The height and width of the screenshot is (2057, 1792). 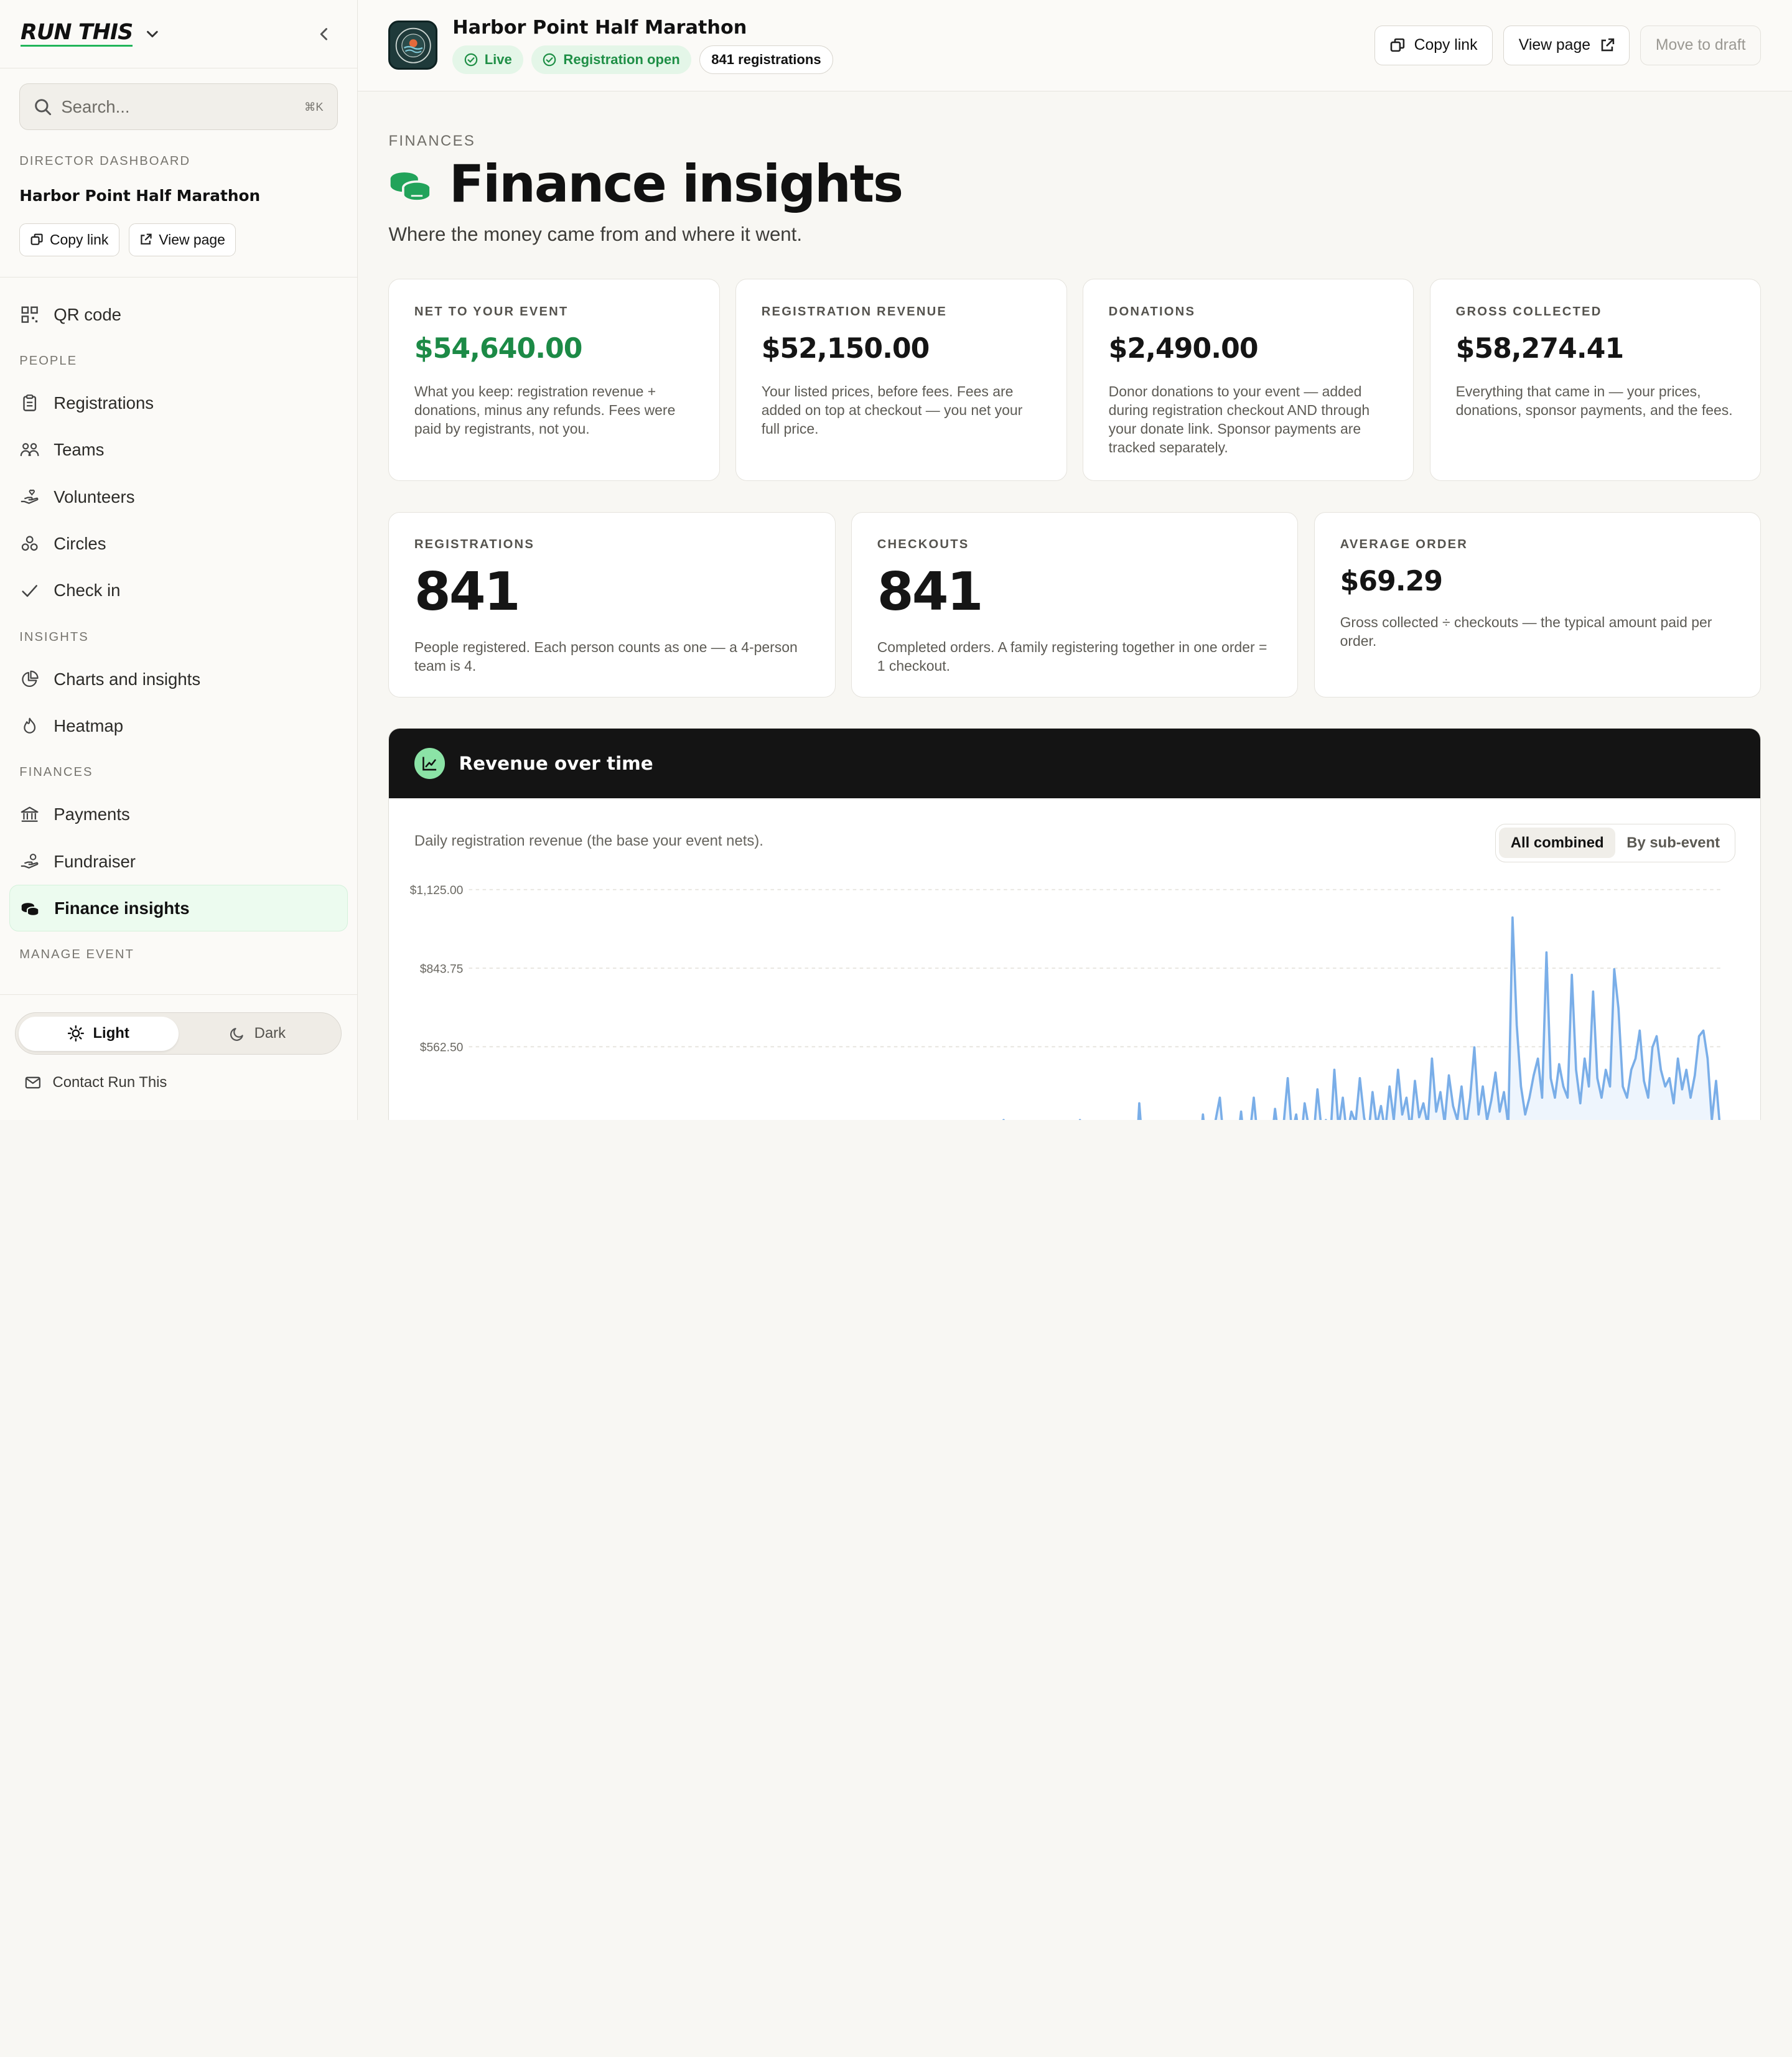 I want to click on event-logo, so click(x=413, y=45).